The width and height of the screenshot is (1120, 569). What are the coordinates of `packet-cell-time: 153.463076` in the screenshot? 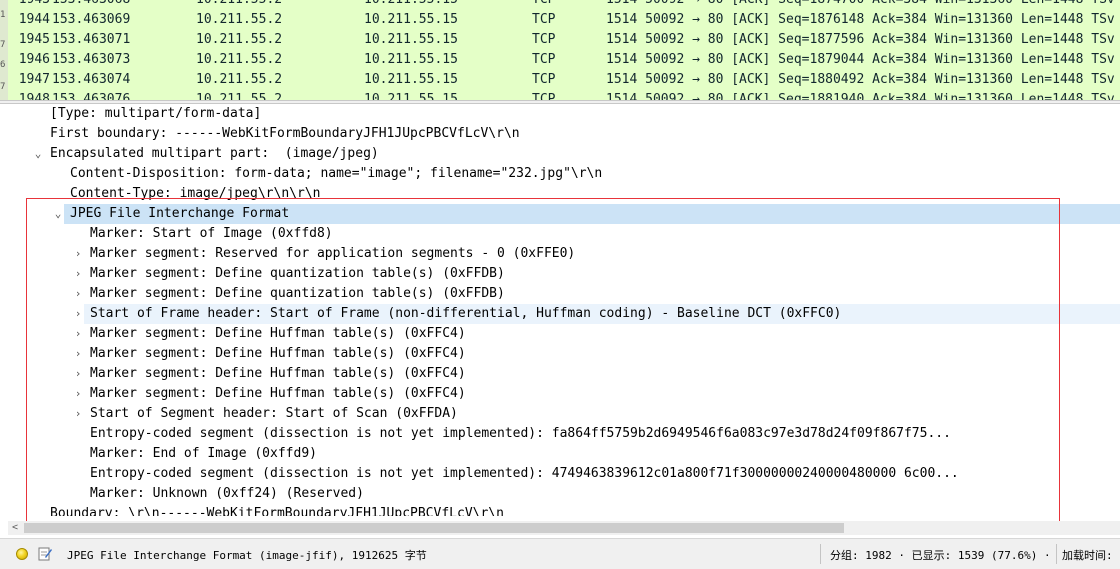 It's located at (91, 96).